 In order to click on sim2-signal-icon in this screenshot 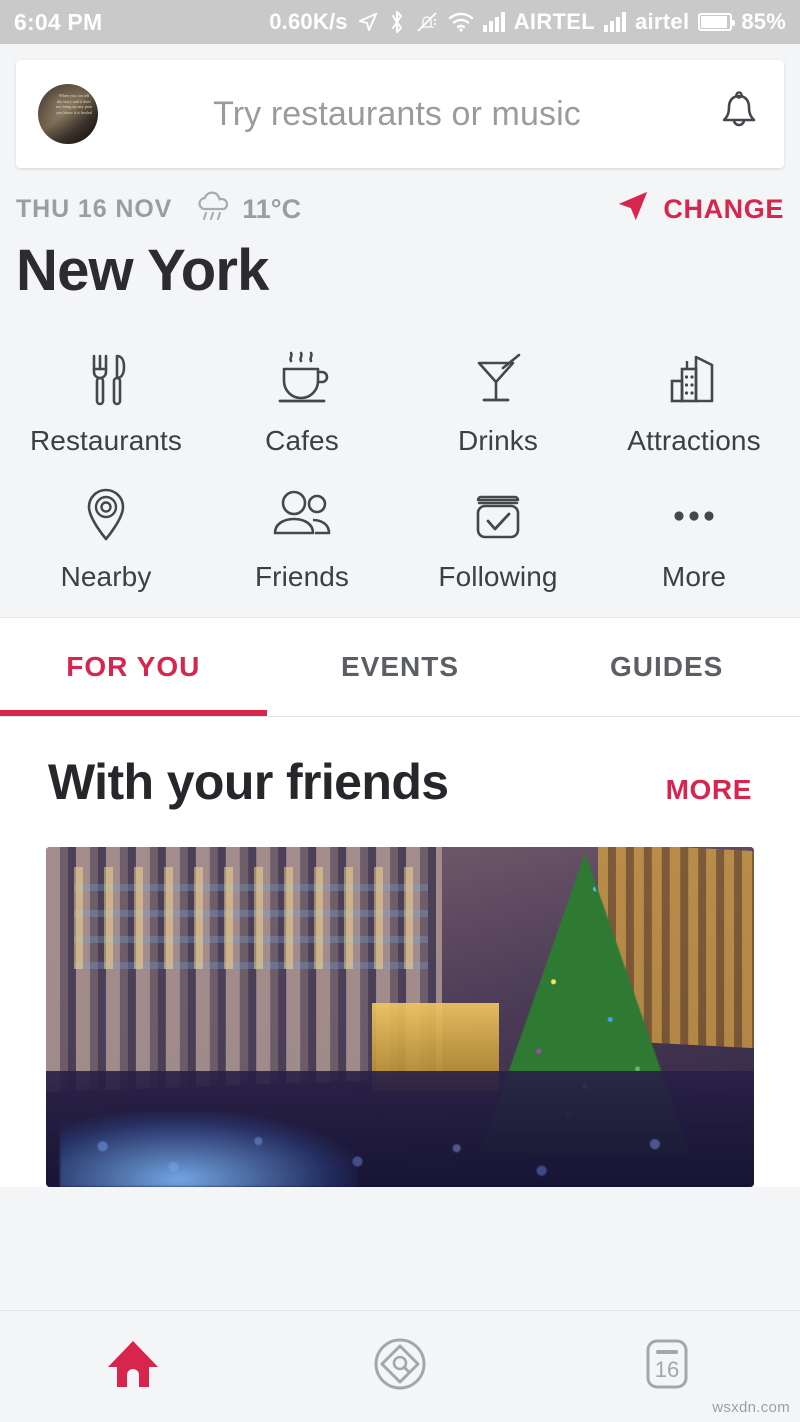, I will do `click(614, 22)`.